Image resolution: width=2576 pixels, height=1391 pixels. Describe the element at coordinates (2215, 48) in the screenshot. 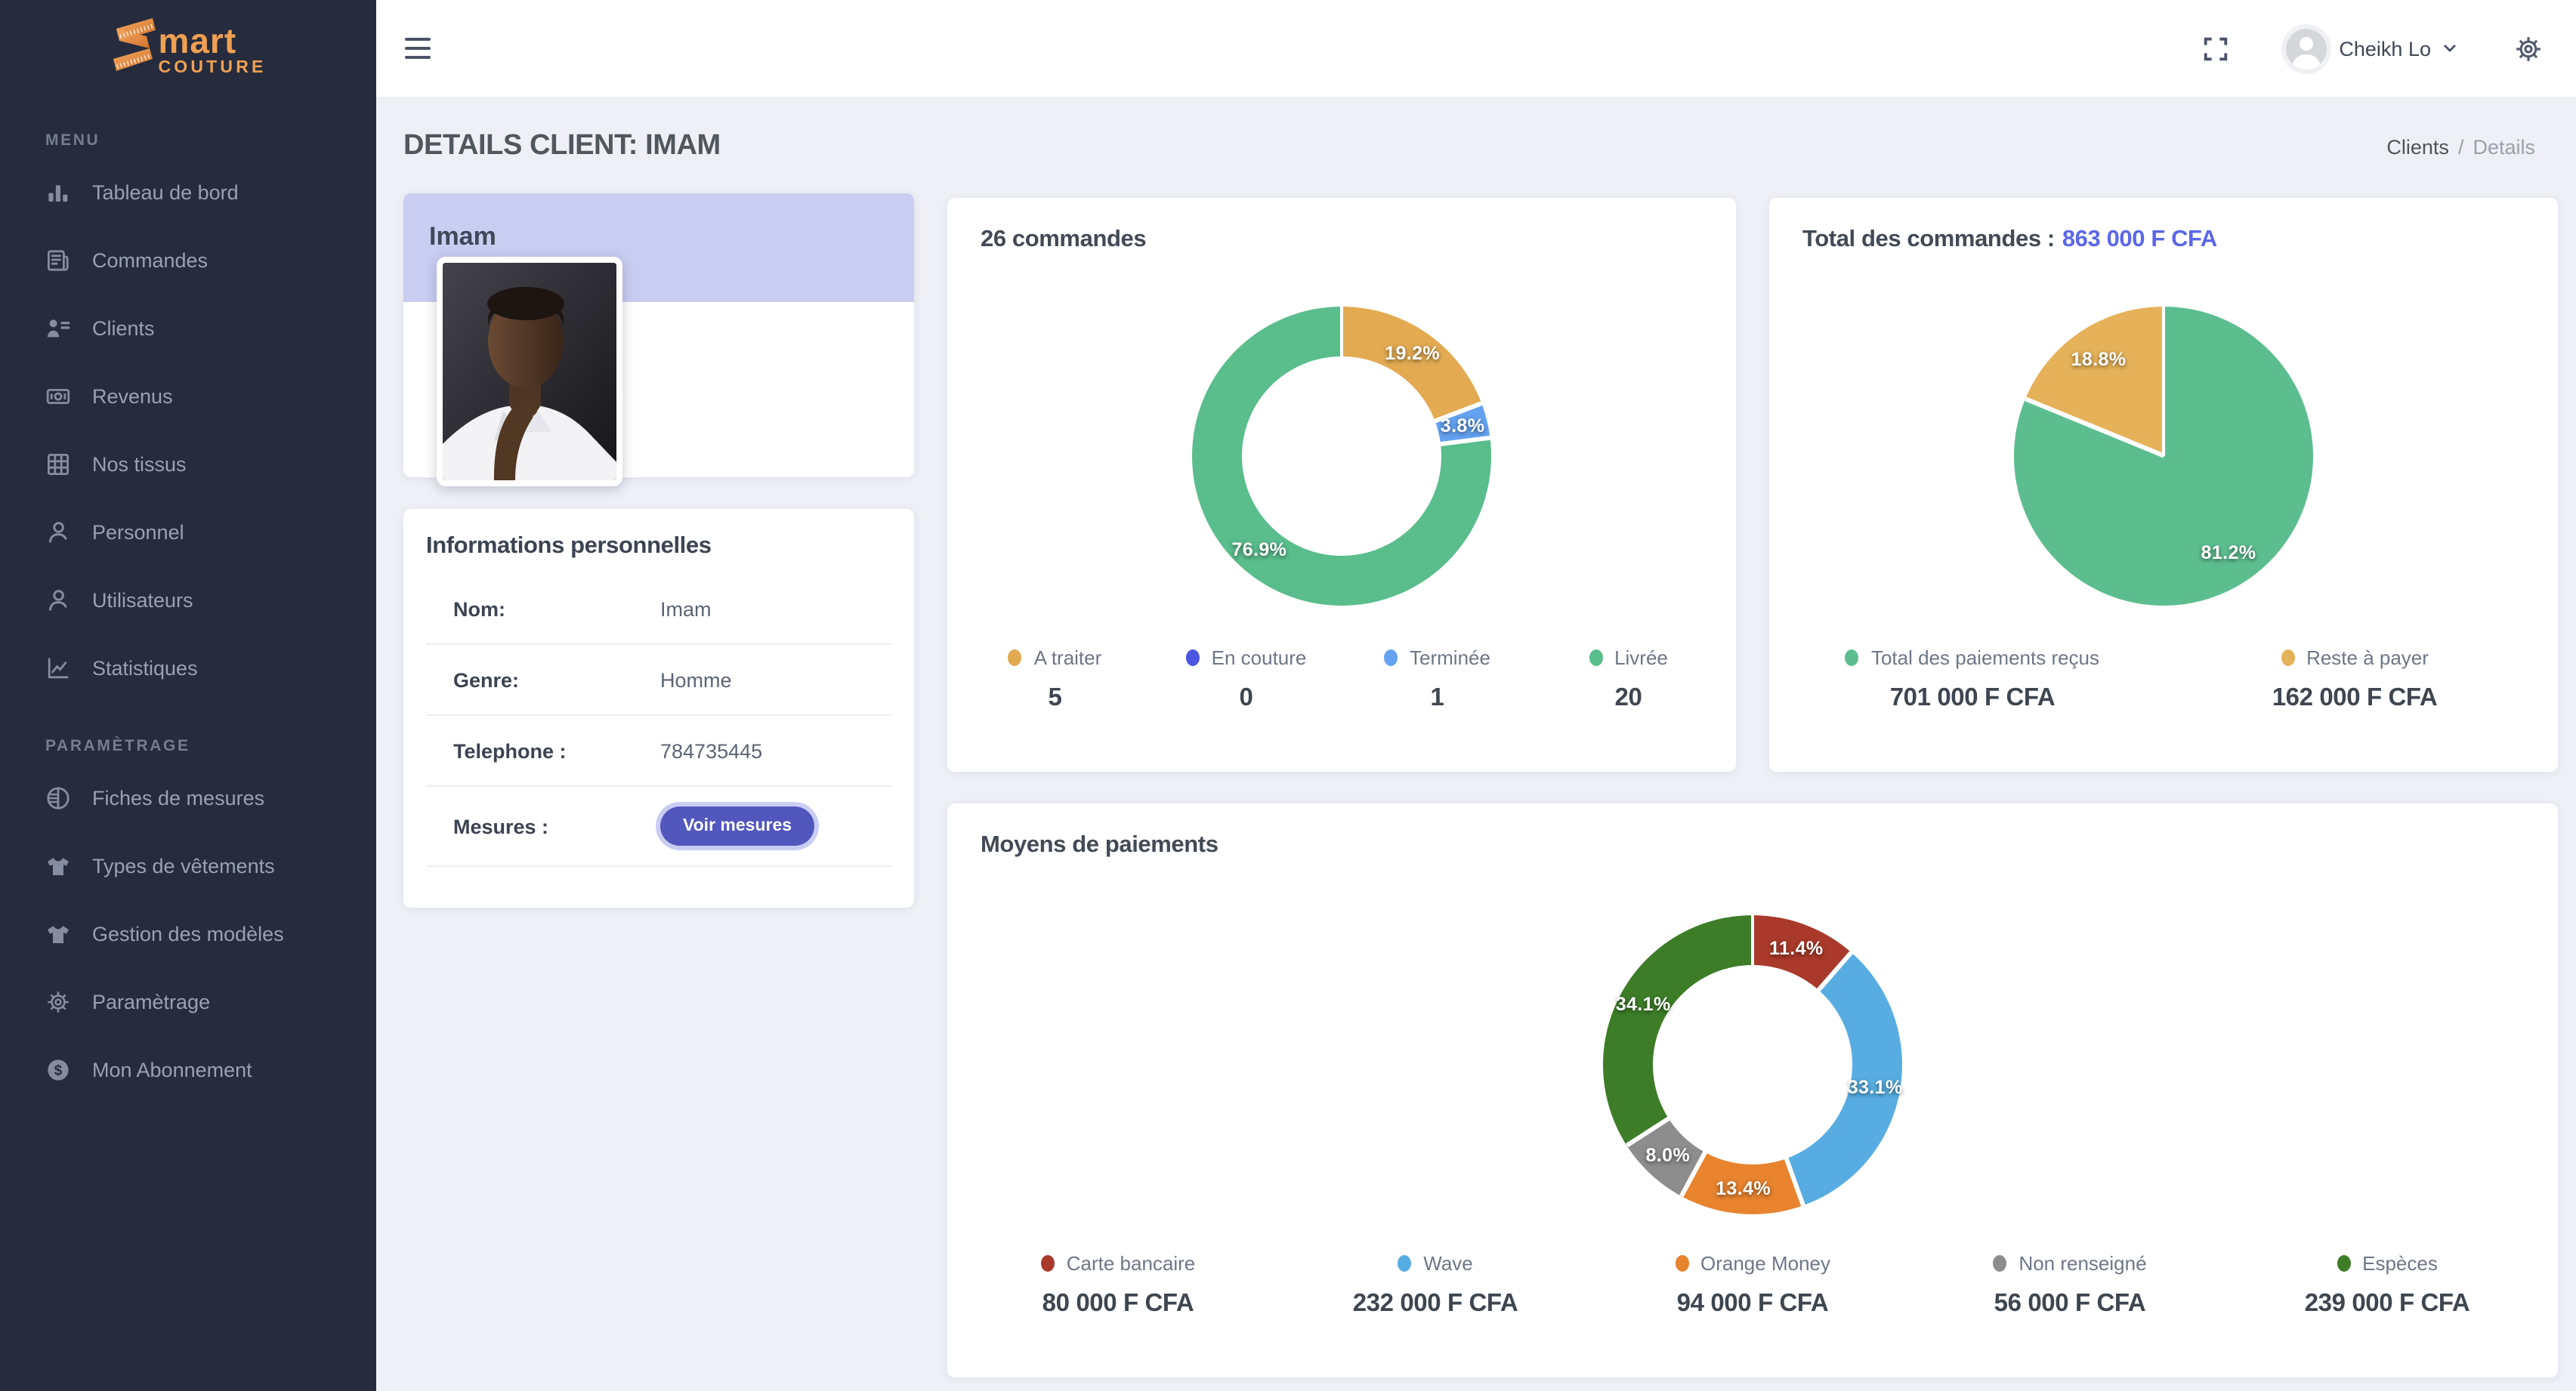

I see `fullscreen-icon` at that location.